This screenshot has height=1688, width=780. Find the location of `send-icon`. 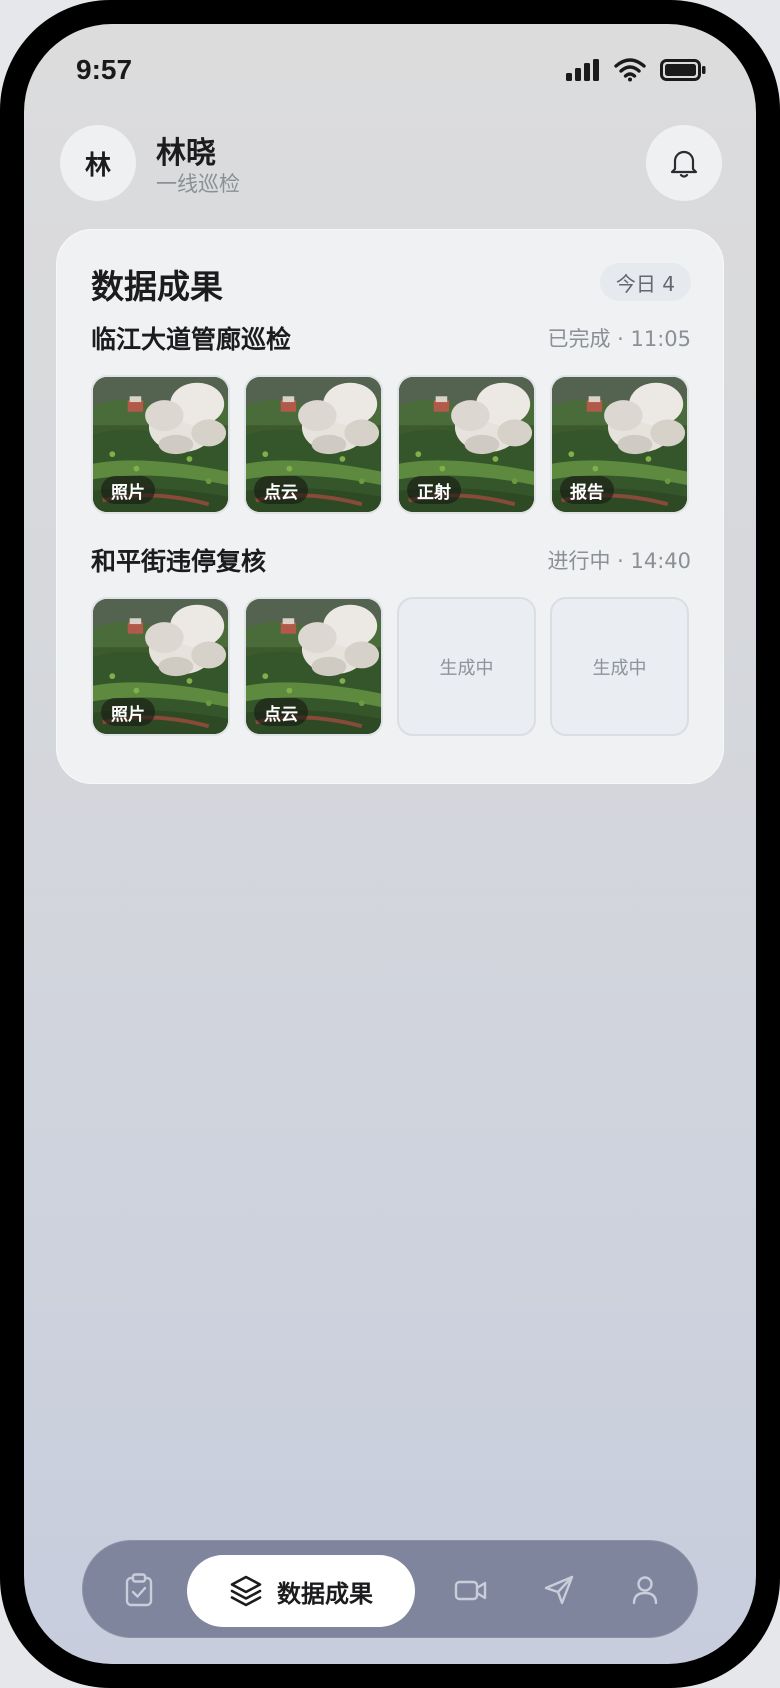

send-icon is located at coordinates (559, 1590).